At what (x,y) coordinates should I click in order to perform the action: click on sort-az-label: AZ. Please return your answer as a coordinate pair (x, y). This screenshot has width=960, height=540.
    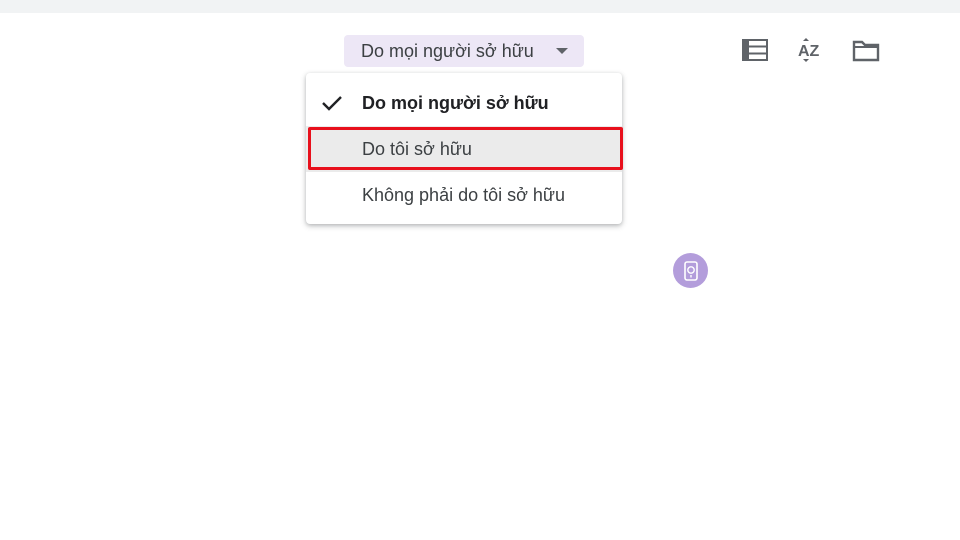
    Looking at the image, I should click on (809, 51).